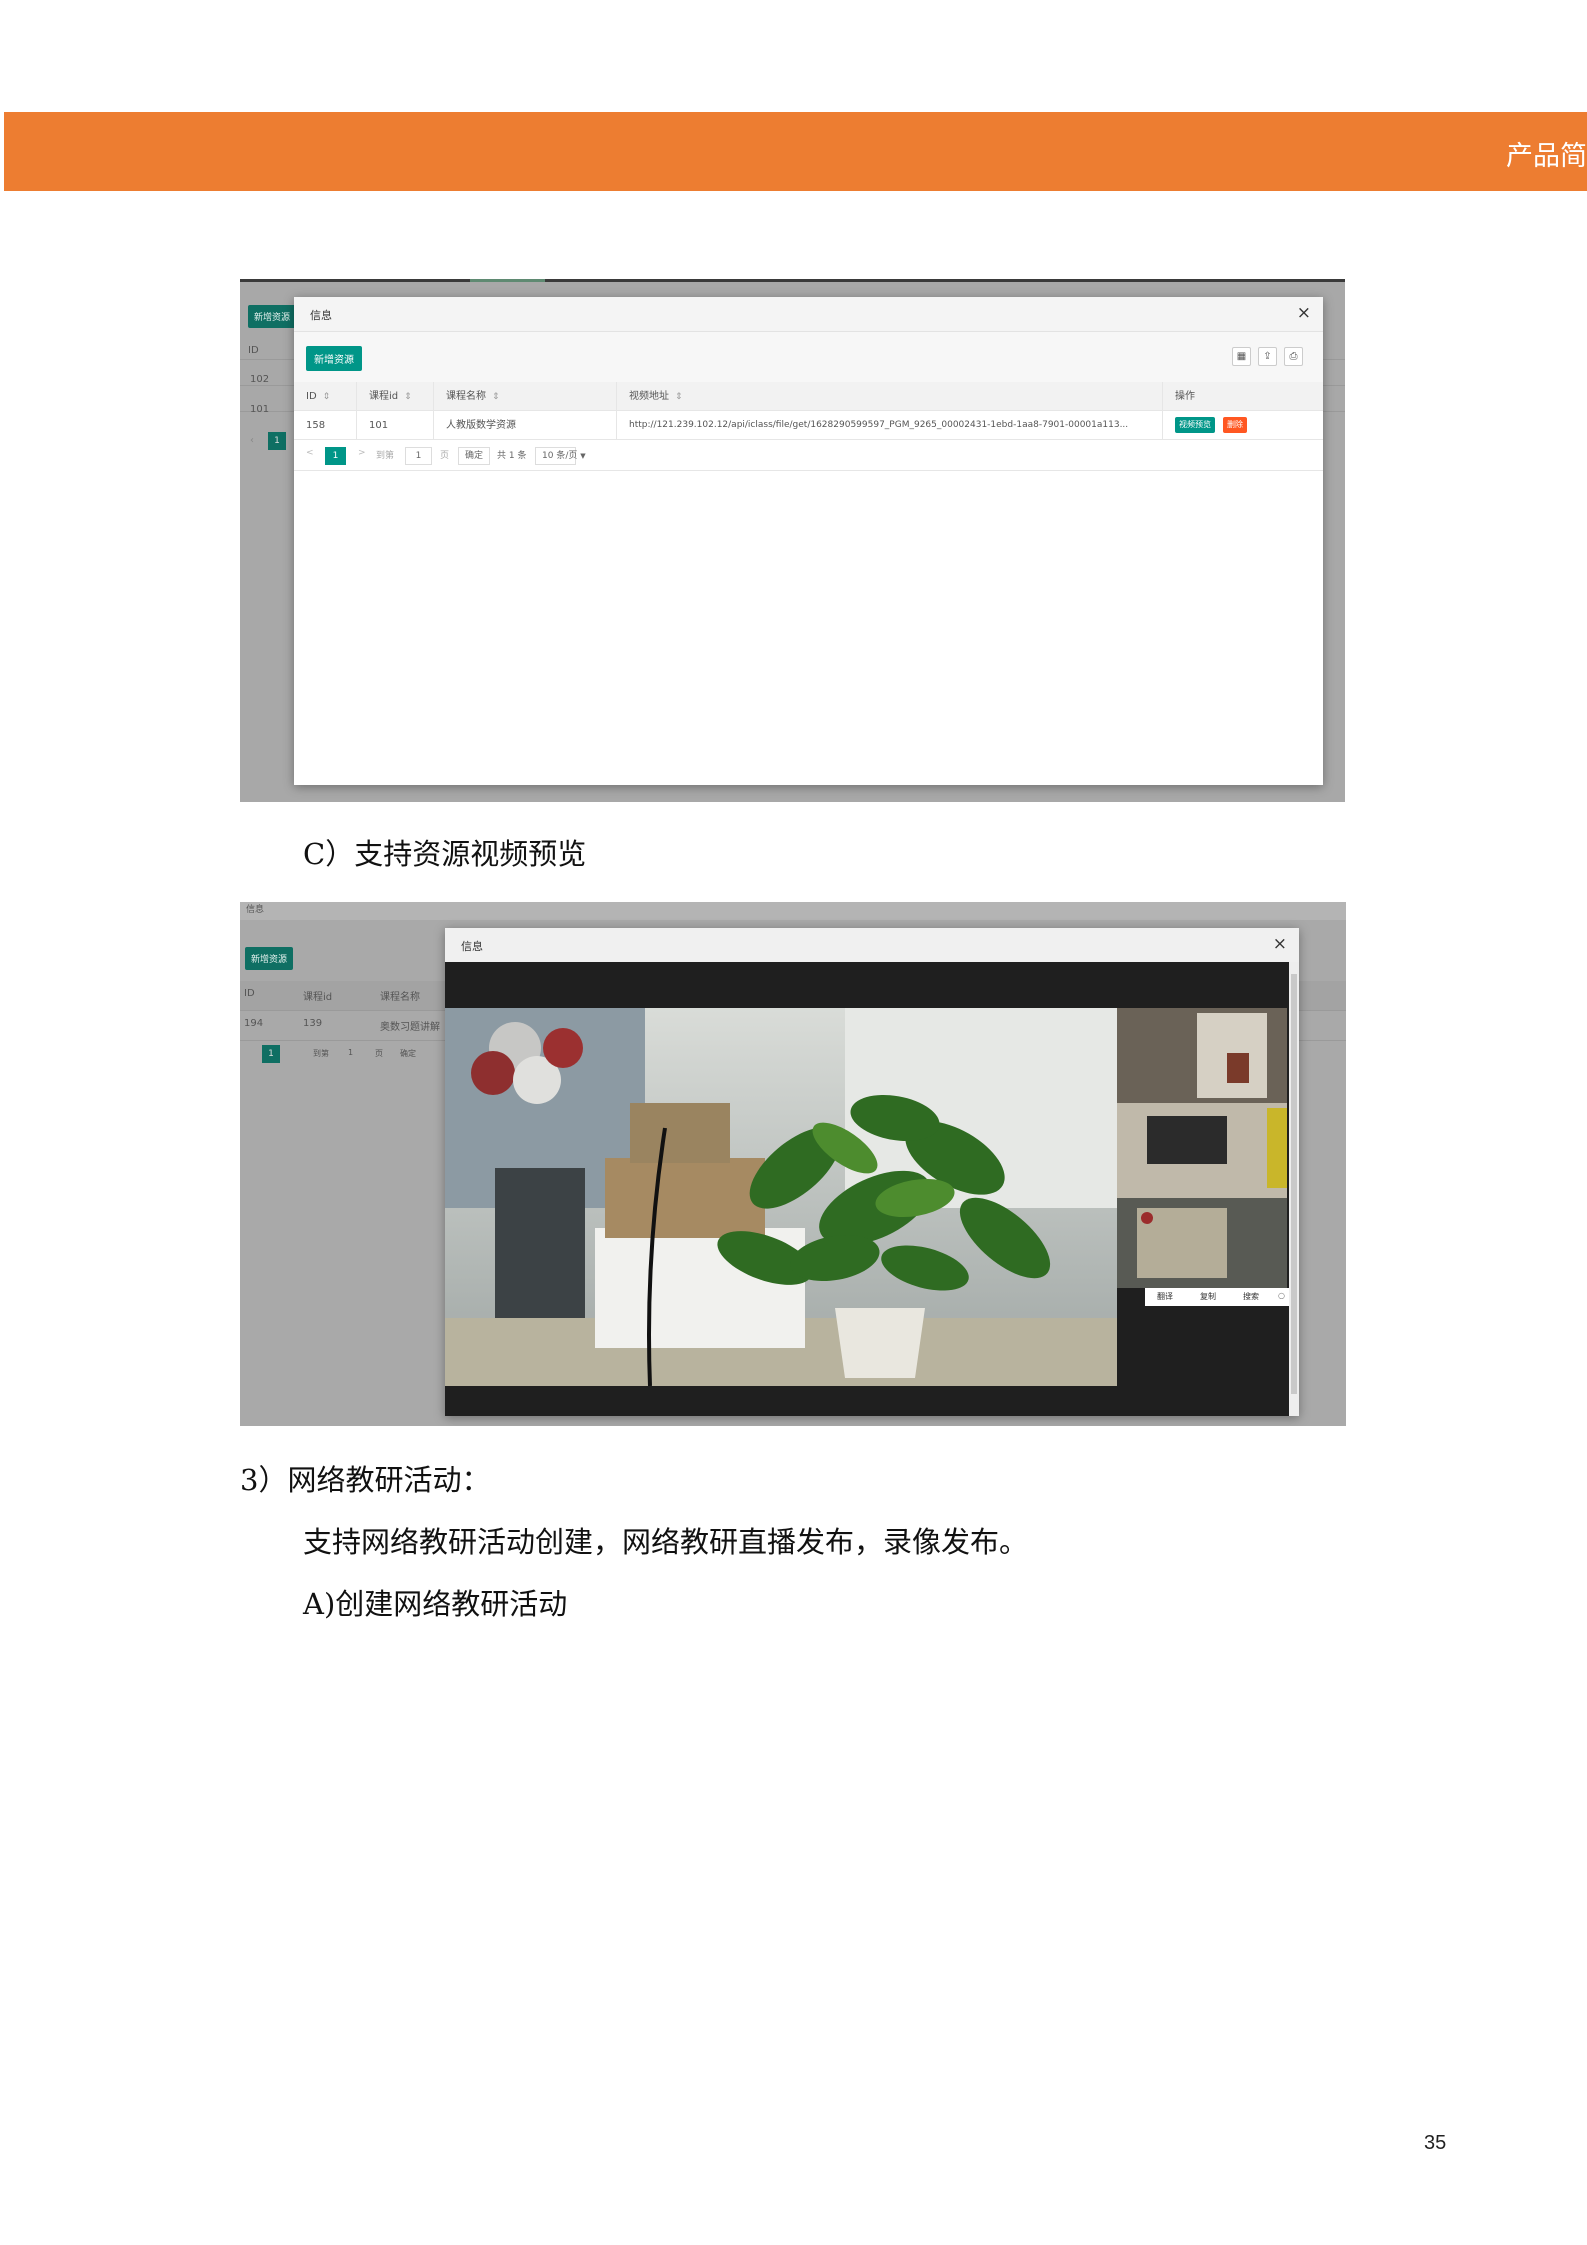 Image resolution: width=1587 pixels, height=2245 pixels. Describe the element at coordinates (325, 425) in the screenshot. I see `cell-id: 158` at that location.